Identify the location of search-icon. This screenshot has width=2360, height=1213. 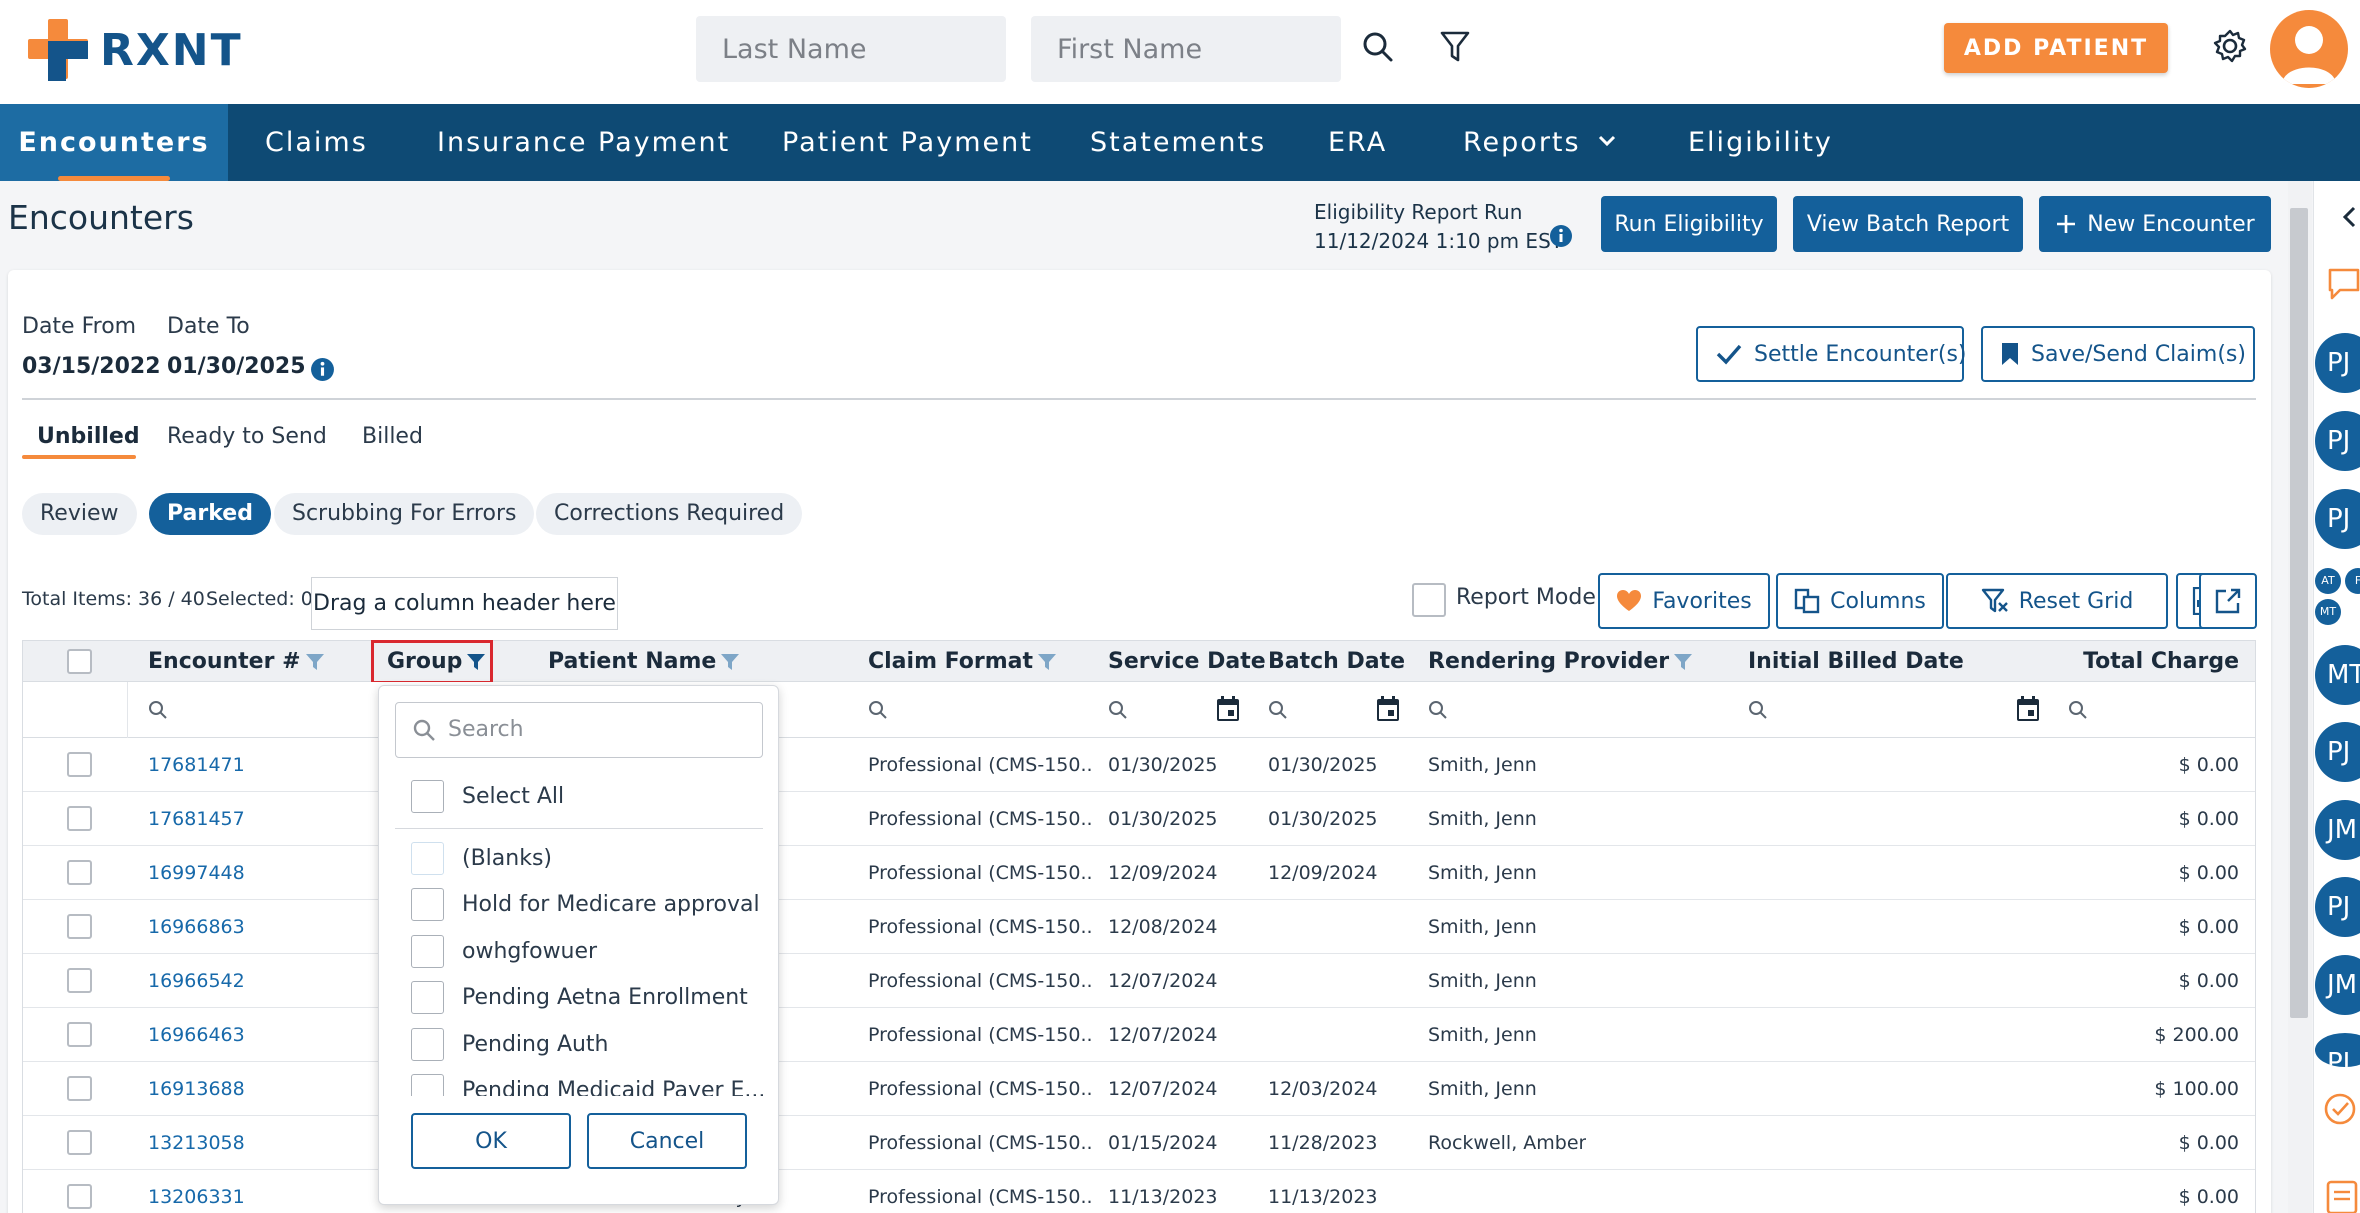
(1378, 47).